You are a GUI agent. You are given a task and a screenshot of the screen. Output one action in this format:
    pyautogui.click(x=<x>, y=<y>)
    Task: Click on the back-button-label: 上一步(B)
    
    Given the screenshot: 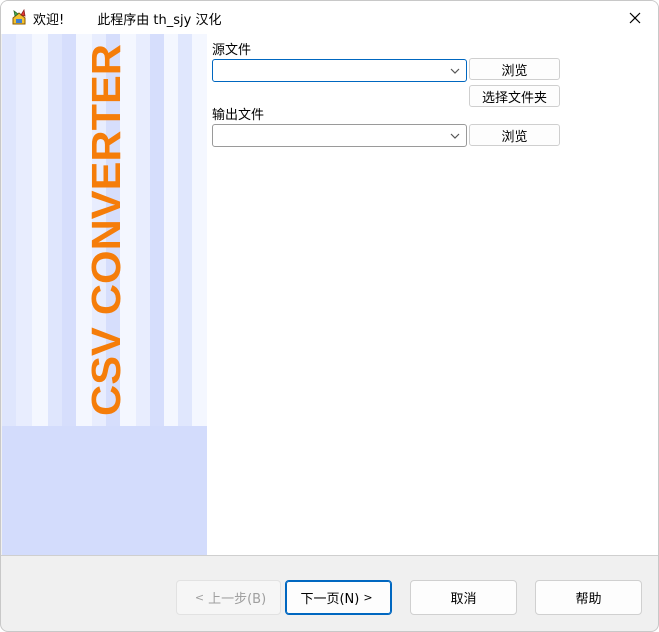 What is the action you would take?
    pyautogui.click(x=237, y=599)
    